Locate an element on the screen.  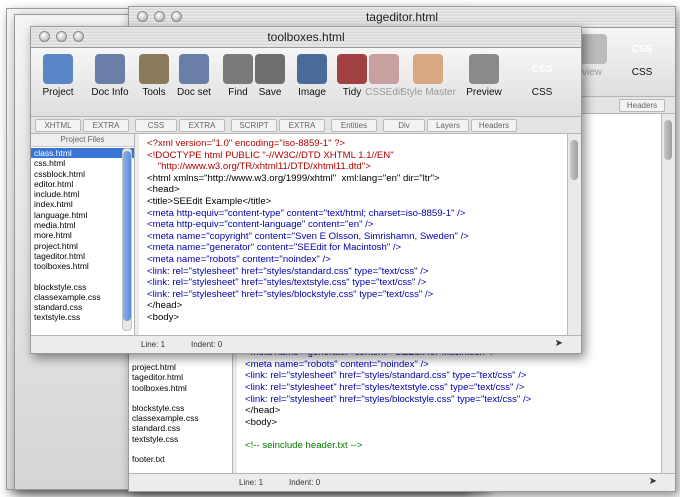
image-icon is located at coordinates (312, 69).